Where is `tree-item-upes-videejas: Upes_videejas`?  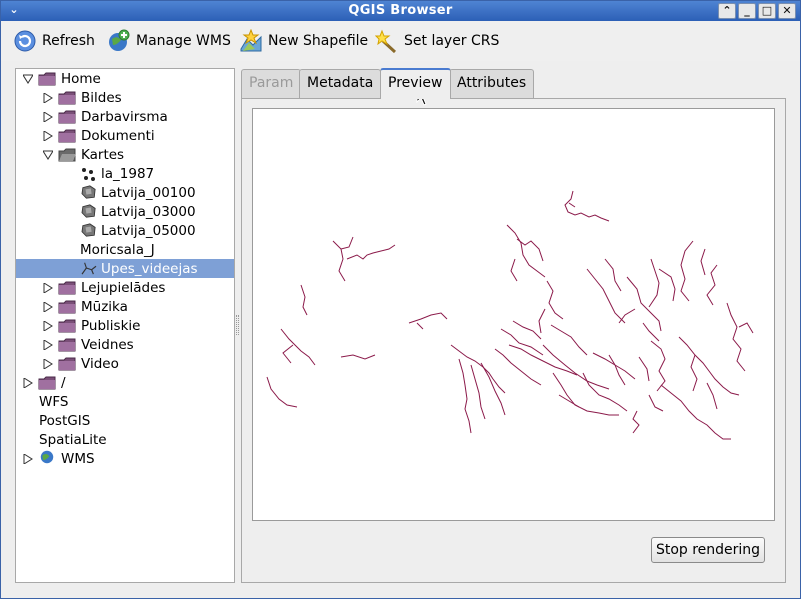
tree-item-upes-videejas: Upes_videejas is located at coordinates (125, 268).